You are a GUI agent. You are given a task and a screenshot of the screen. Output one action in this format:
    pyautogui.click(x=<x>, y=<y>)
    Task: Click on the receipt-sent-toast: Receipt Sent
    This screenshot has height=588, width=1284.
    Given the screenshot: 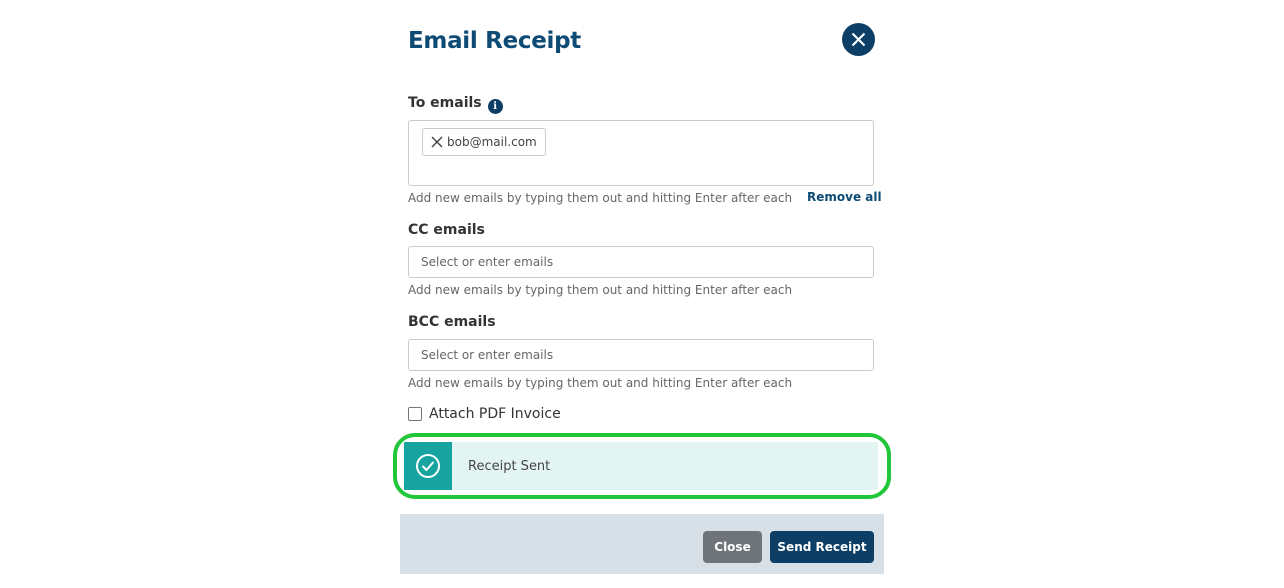 What is the action you would take?
    pyautogui.click(x=641, y=466)
    